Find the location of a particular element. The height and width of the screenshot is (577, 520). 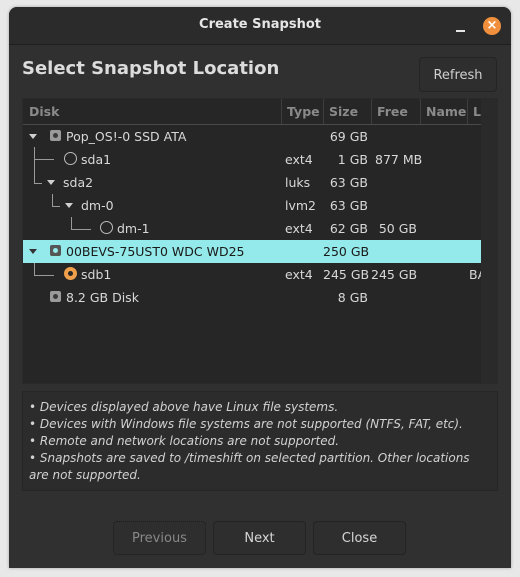

radio-button-checked is located at coordinates (70, 273).